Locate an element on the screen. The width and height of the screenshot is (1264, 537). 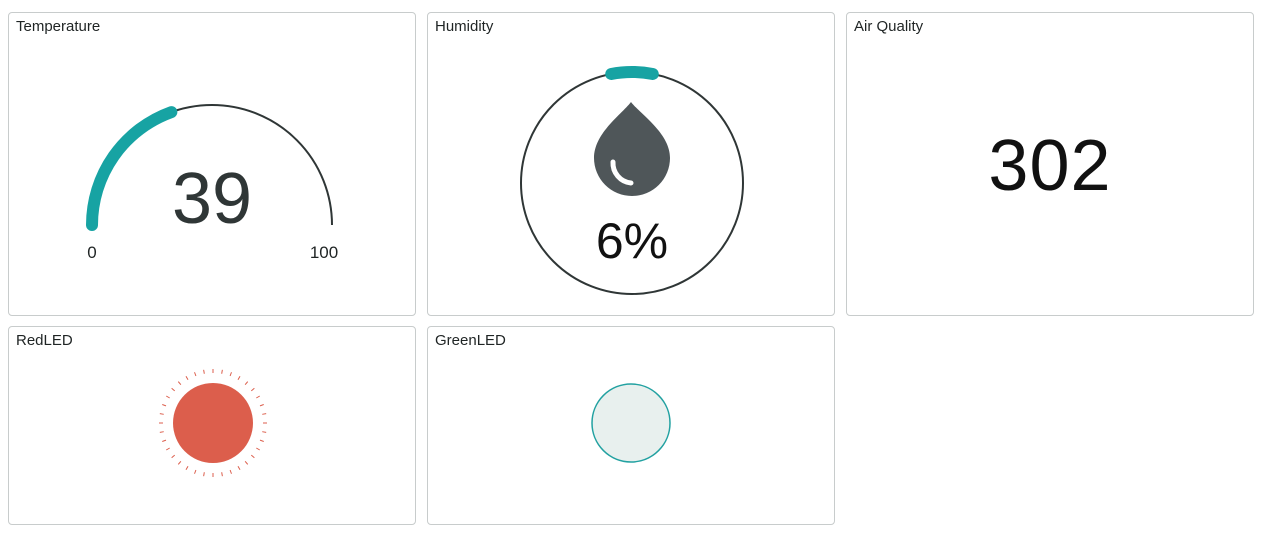
temperature-value: 39 is located at coordinates (212, 199).